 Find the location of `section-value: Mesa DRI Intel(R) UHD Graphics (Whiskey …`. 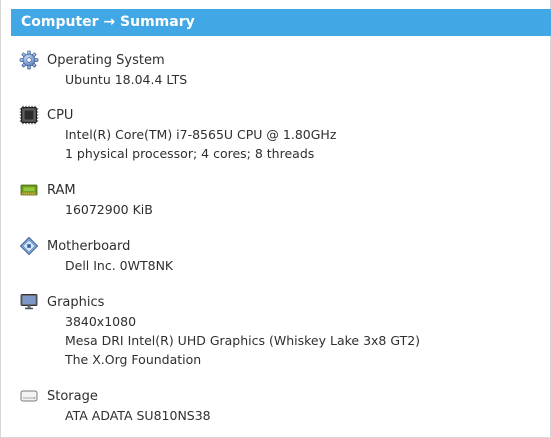

section-value: Mesa DRI Intel(R) UHD Graphics (Whiskey … is located at coordinates (243, 340).